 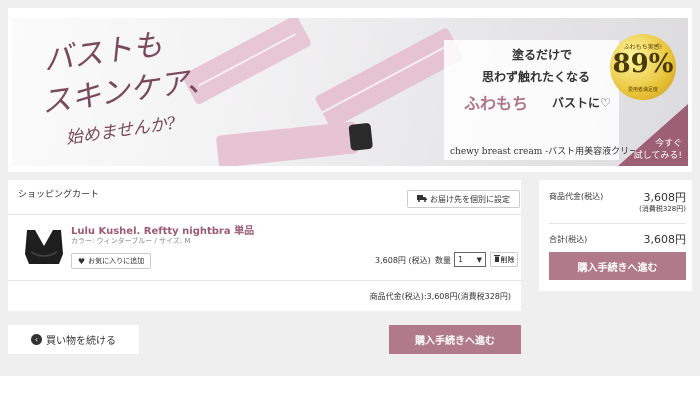 What do you see at coordinates (131, 241) in the screenshot?
I see `cart-item-options: カラー: ウィンターブルー / サイズ: M` at bounding box center [131, 241].